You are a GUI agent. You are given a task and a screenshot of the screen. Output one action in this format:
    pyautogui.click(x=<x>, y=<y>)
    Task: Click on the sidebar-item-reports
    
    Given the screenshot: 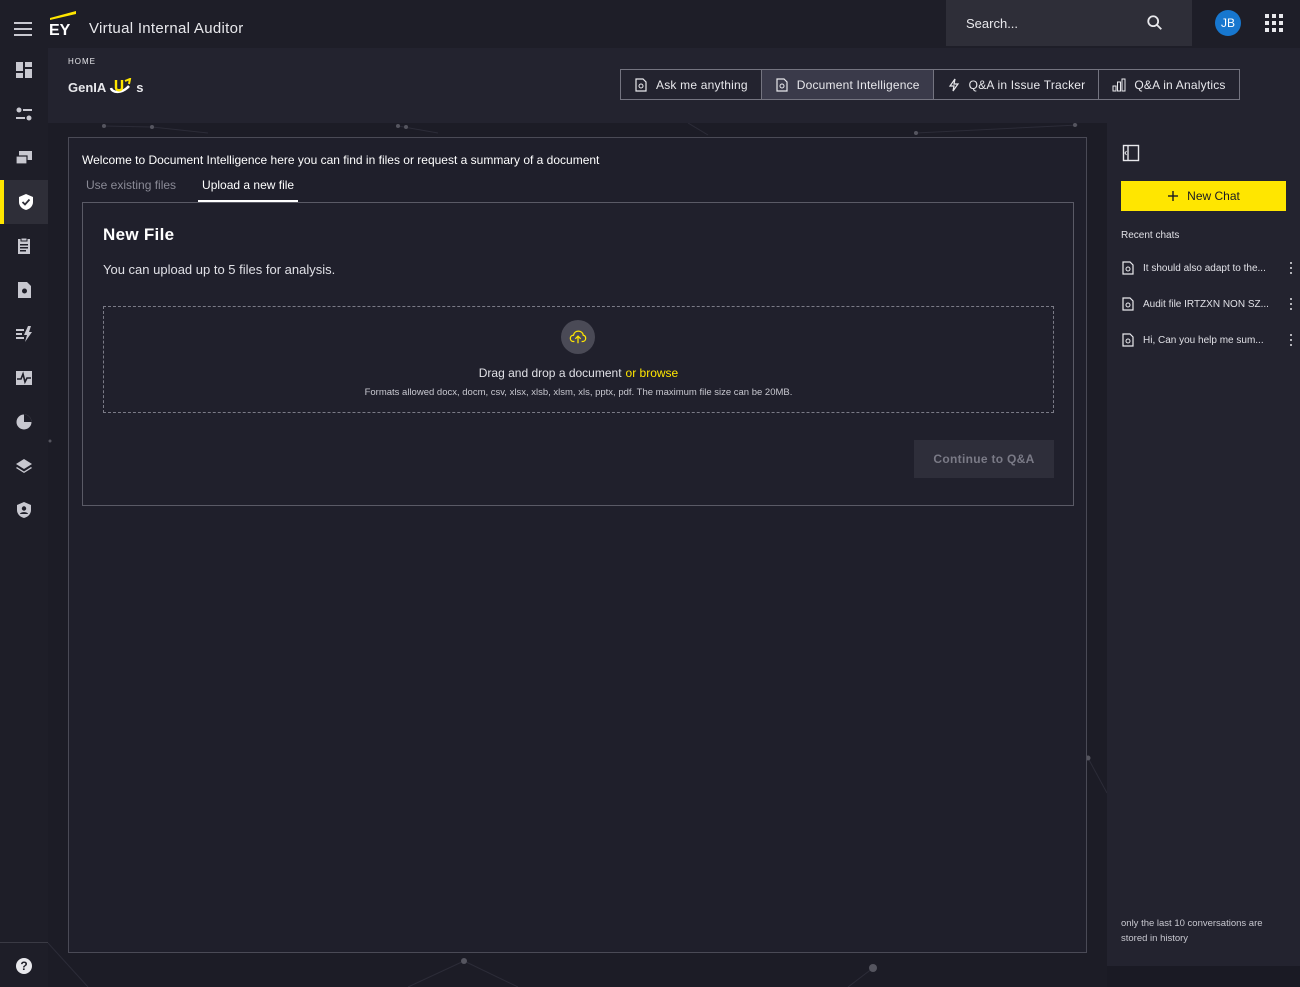 What is the action you would take?
    pyautogui.click(x=24, y=422)
    